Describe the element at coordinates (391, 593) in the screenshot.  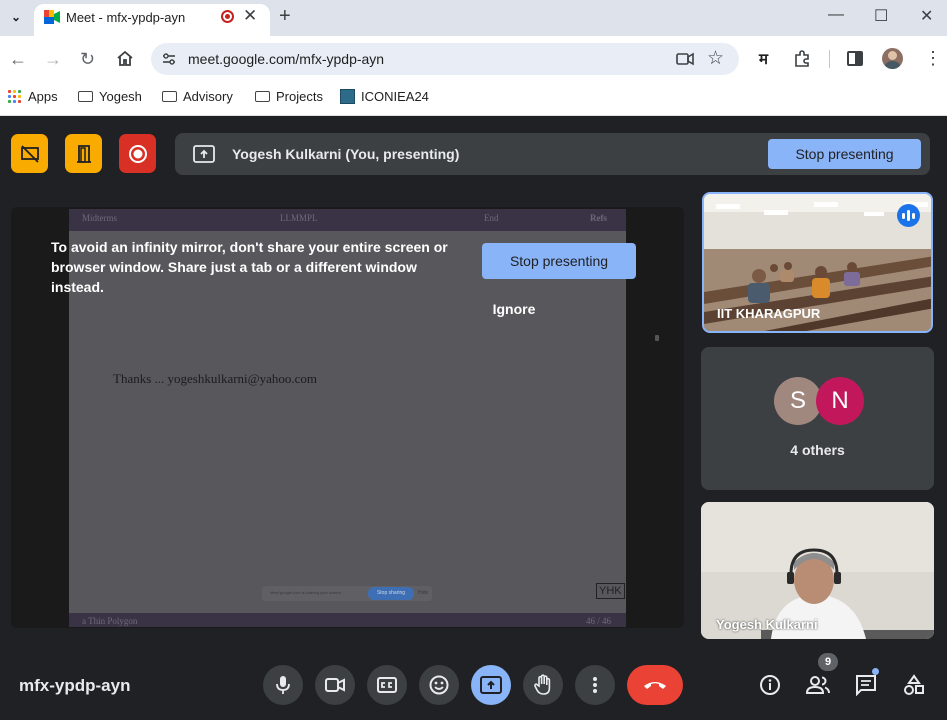
I see `mini-stop-sharing: Stop sharing` at that location.